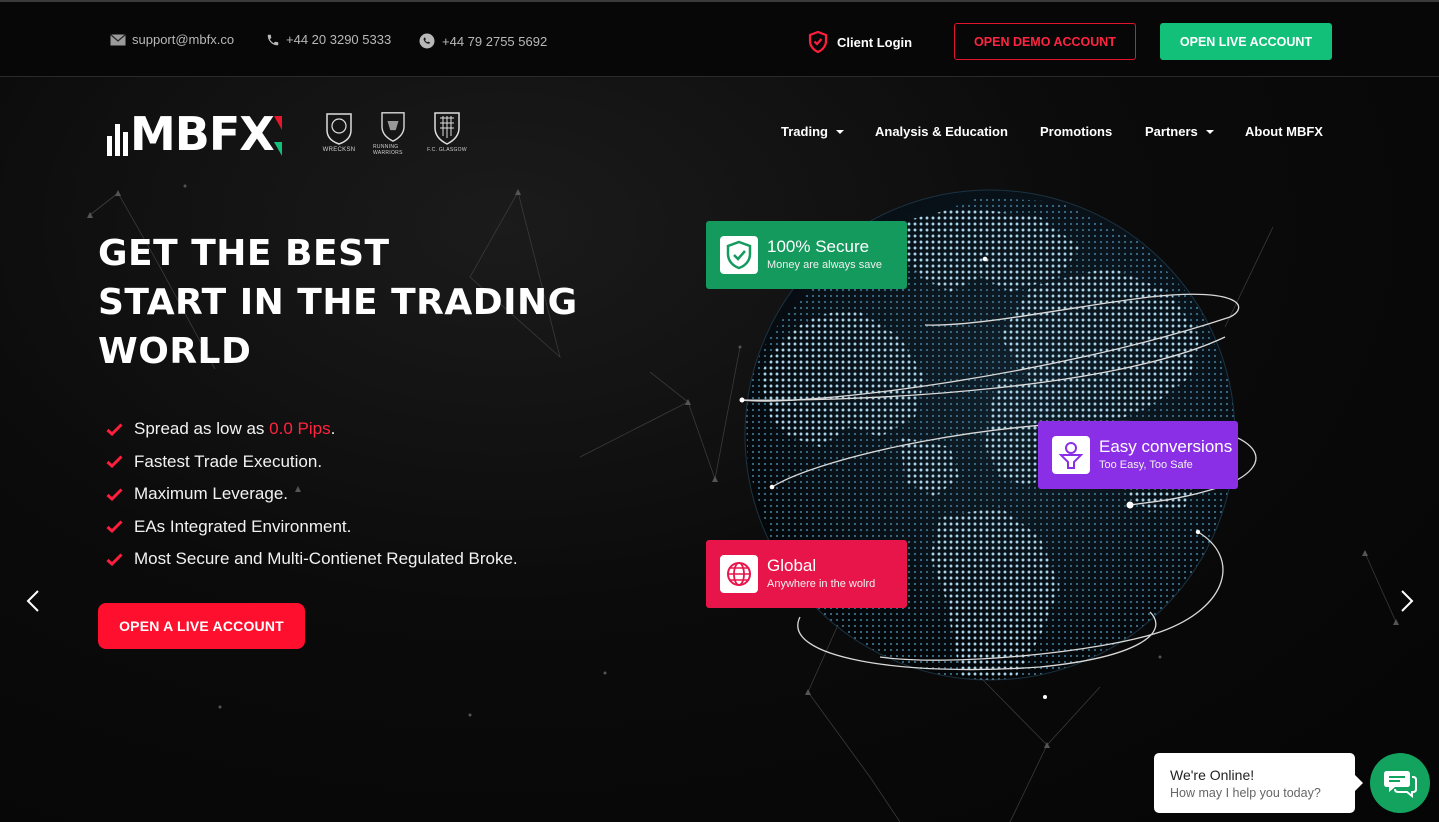 The height and width of the screenshot is (822, 1439). What do you see at coordinates (1212, 775) in the screenshot?
I see `chat-title: We're Online!` at bounding box center [1212, 775].